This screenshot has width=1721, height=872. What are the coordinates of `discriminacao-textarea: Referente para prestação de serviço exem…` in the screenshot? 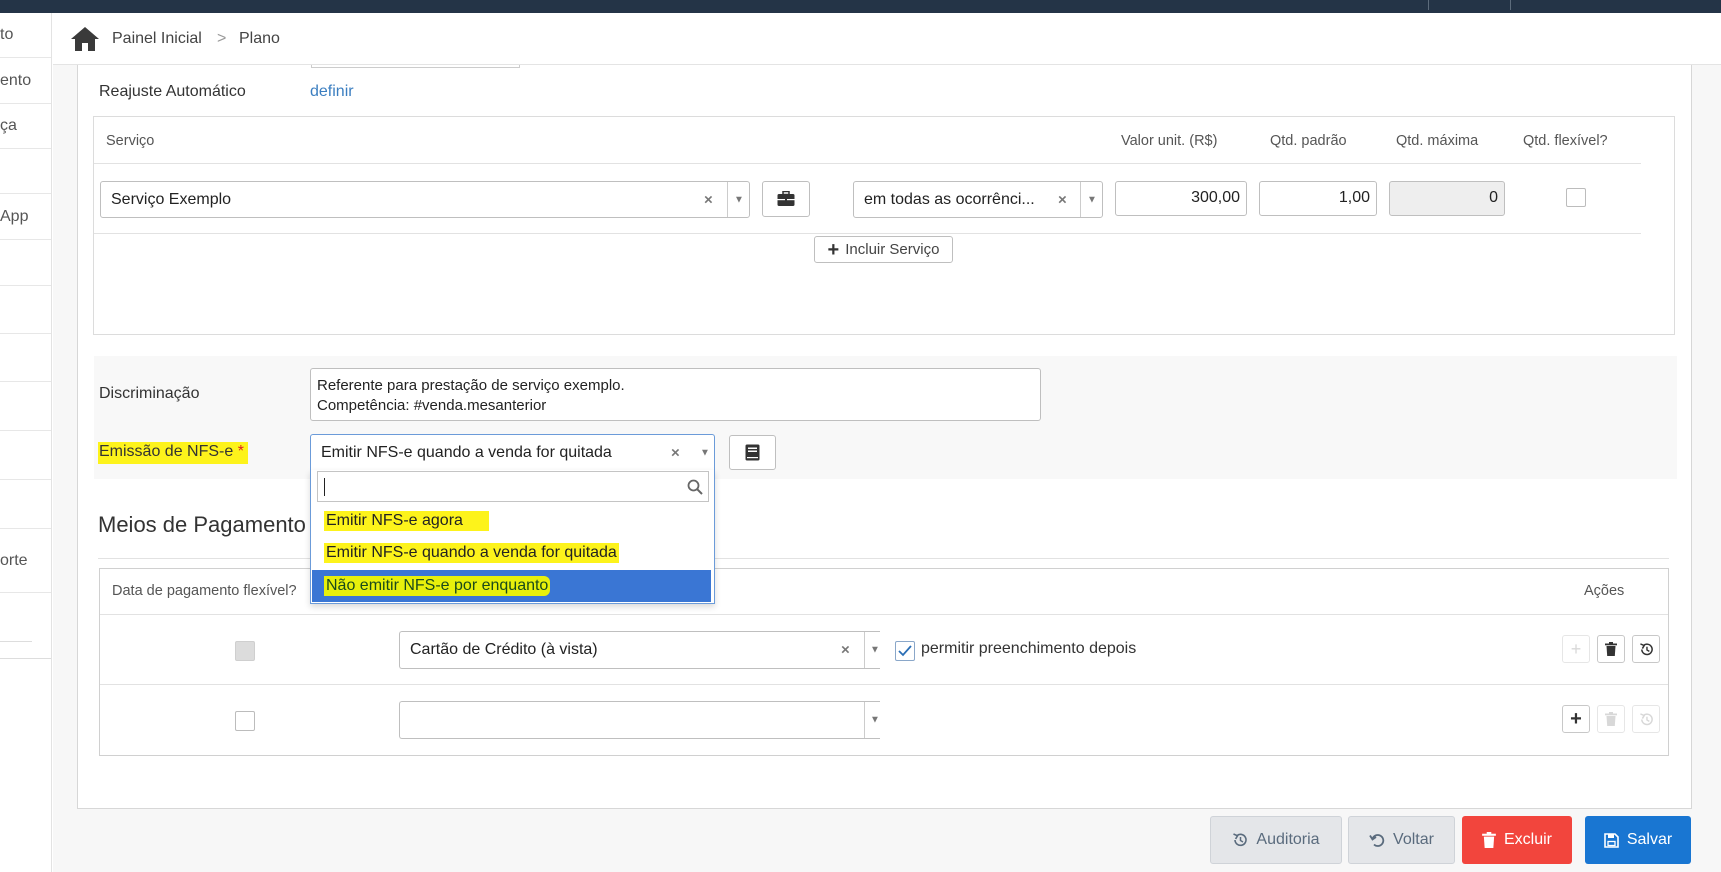 It's located at (675, 394).